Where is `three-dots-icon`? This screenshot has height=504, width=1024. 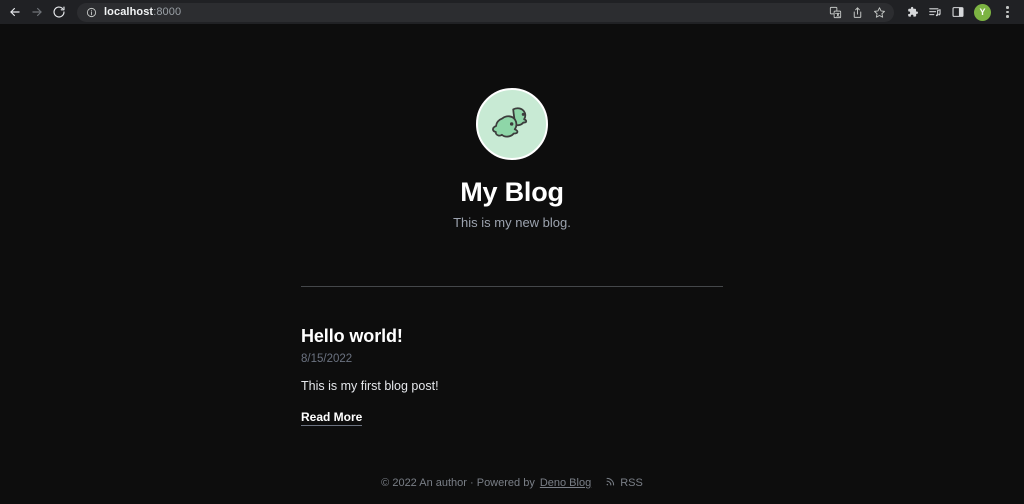 three-dots-icon is located at coordinates (1007, 12).